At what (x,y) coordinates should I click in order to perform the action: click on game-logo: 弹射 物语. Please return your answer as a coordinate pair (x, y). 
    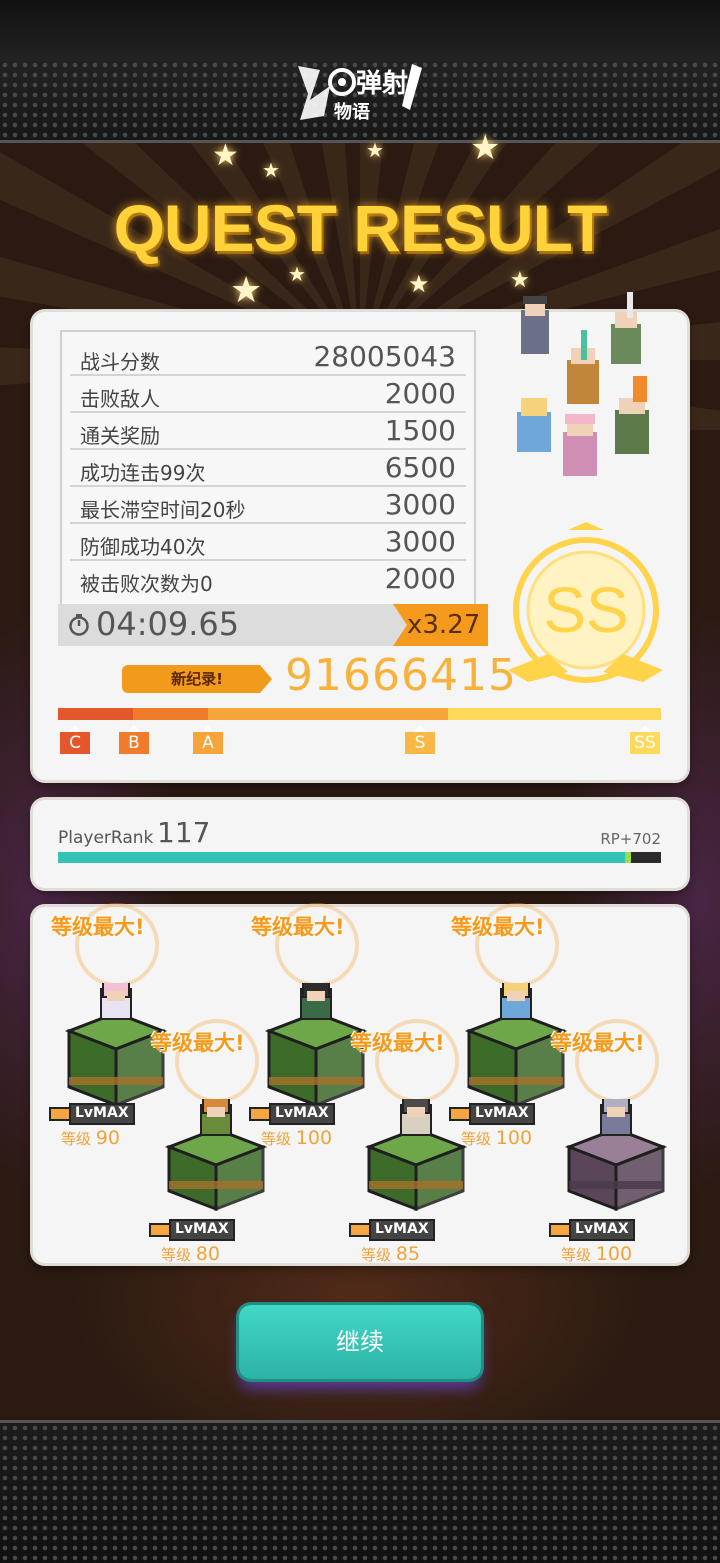
    Looking at the image, I should click on (360, 93).